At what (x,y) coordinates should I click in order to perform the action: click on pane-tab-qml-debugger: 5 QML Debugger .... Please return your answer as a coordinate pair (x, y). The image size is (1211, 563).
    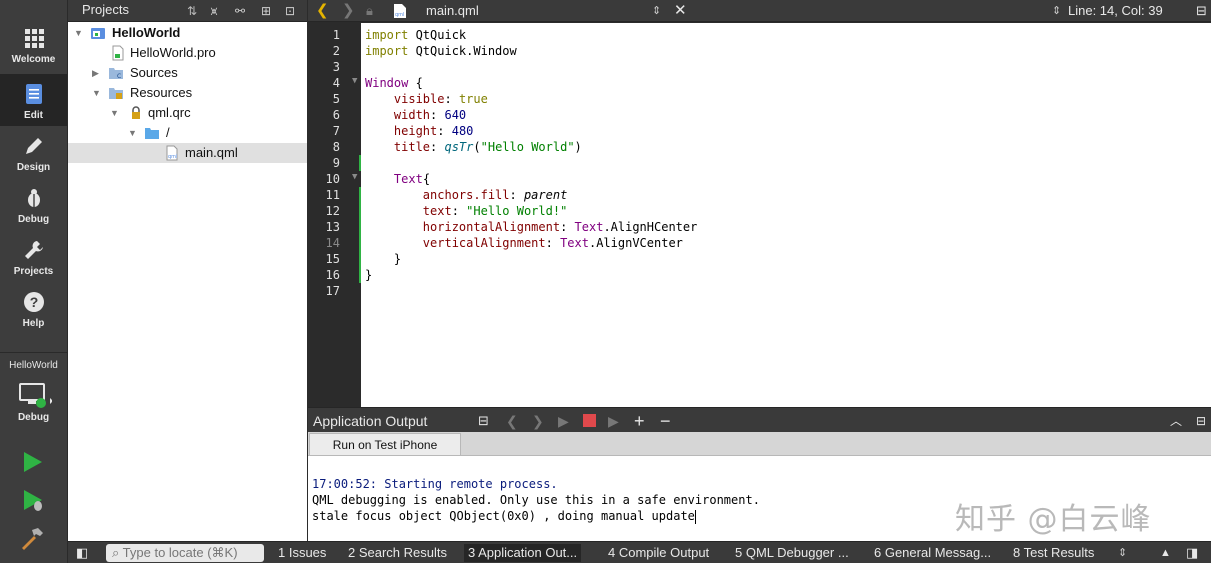
    Looking at the image, I should click on (792, 553).